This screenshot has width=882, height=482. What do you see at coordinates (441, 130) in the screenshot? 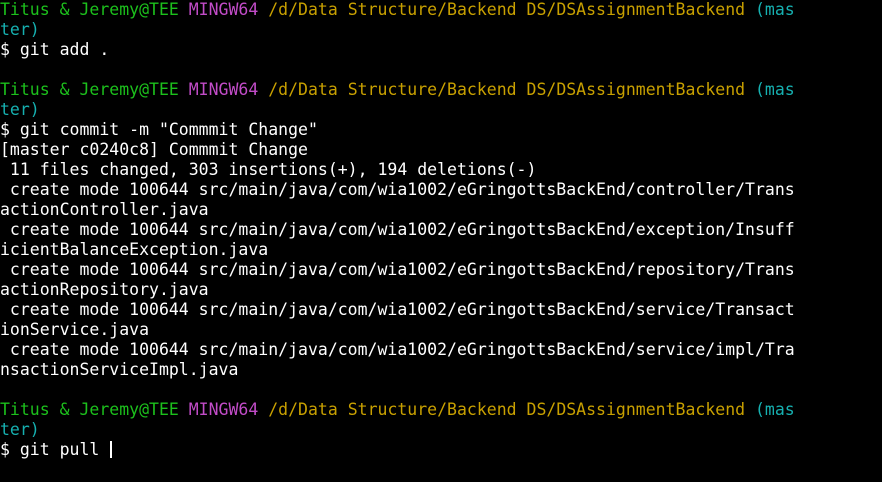
I see `command-line: $ git commit -m "Commmit Change"` at bounding box center [441, 130].